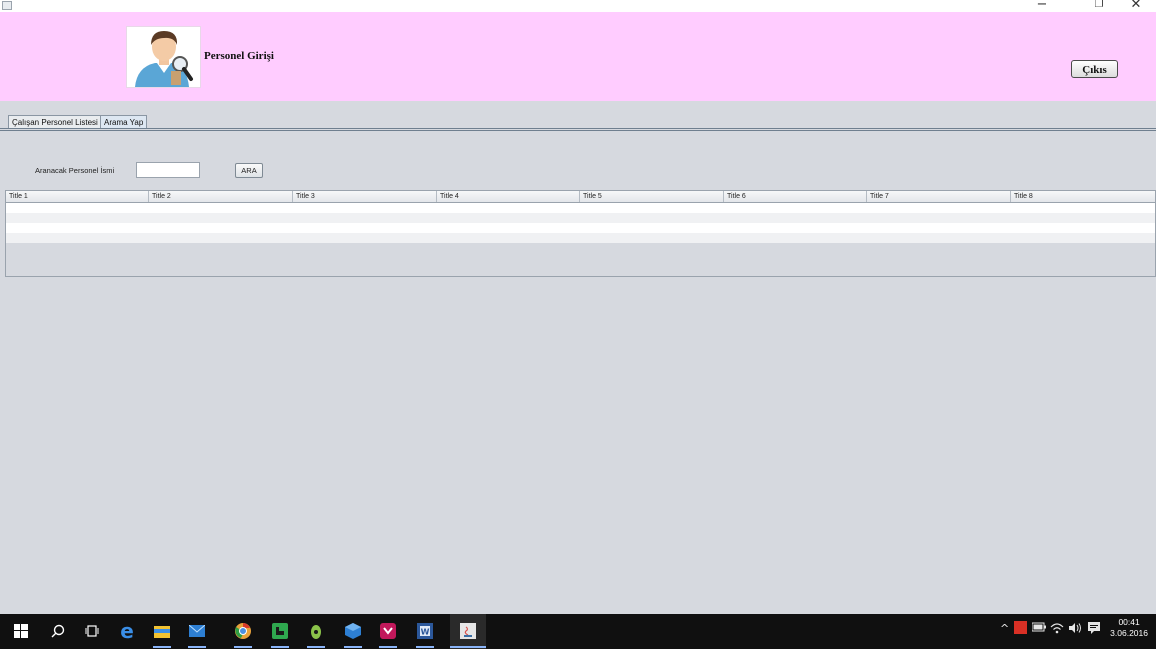  What do you see at coordinates (795, 196) in the screenshot?
I see `column-header: Title 6` at bounding box center [795, 196].